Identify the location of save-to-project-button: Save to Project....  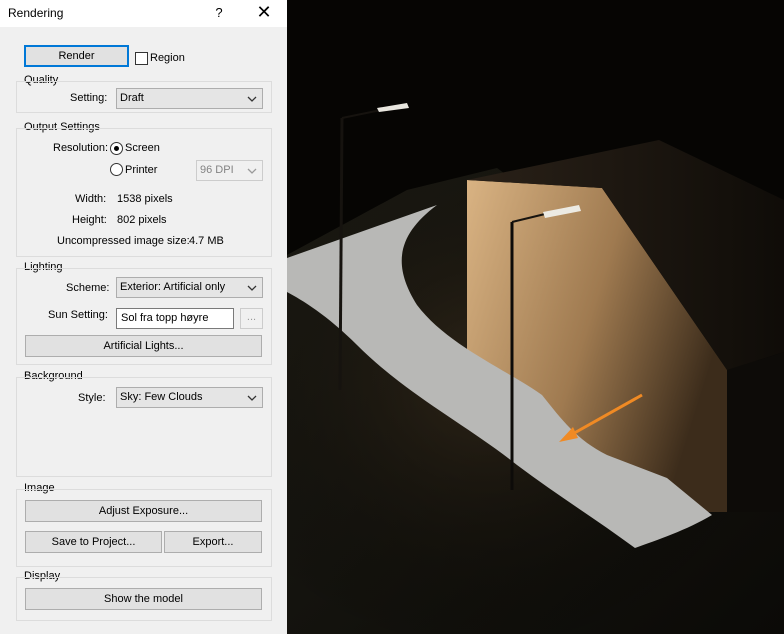
(93, 542).